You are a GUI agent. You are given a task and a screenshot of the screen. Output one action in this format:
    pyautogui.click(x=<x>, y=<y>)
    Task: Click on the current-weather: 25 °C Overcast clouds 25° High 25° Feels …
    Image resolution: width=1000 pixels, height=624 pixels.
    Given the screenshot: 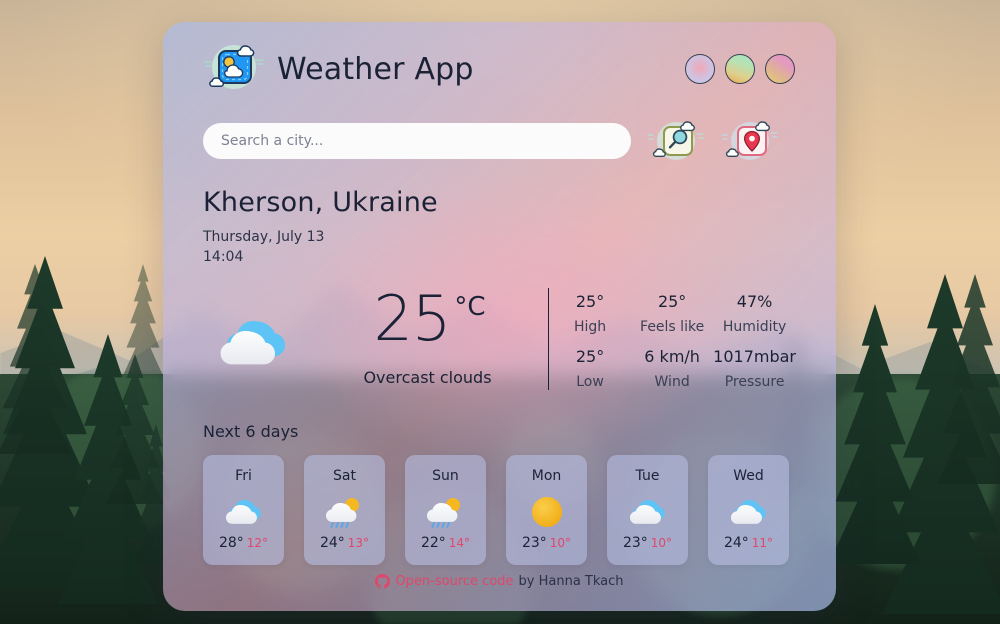 What is the action you would take?
    pyautogui.click(x=499, y=340)
    